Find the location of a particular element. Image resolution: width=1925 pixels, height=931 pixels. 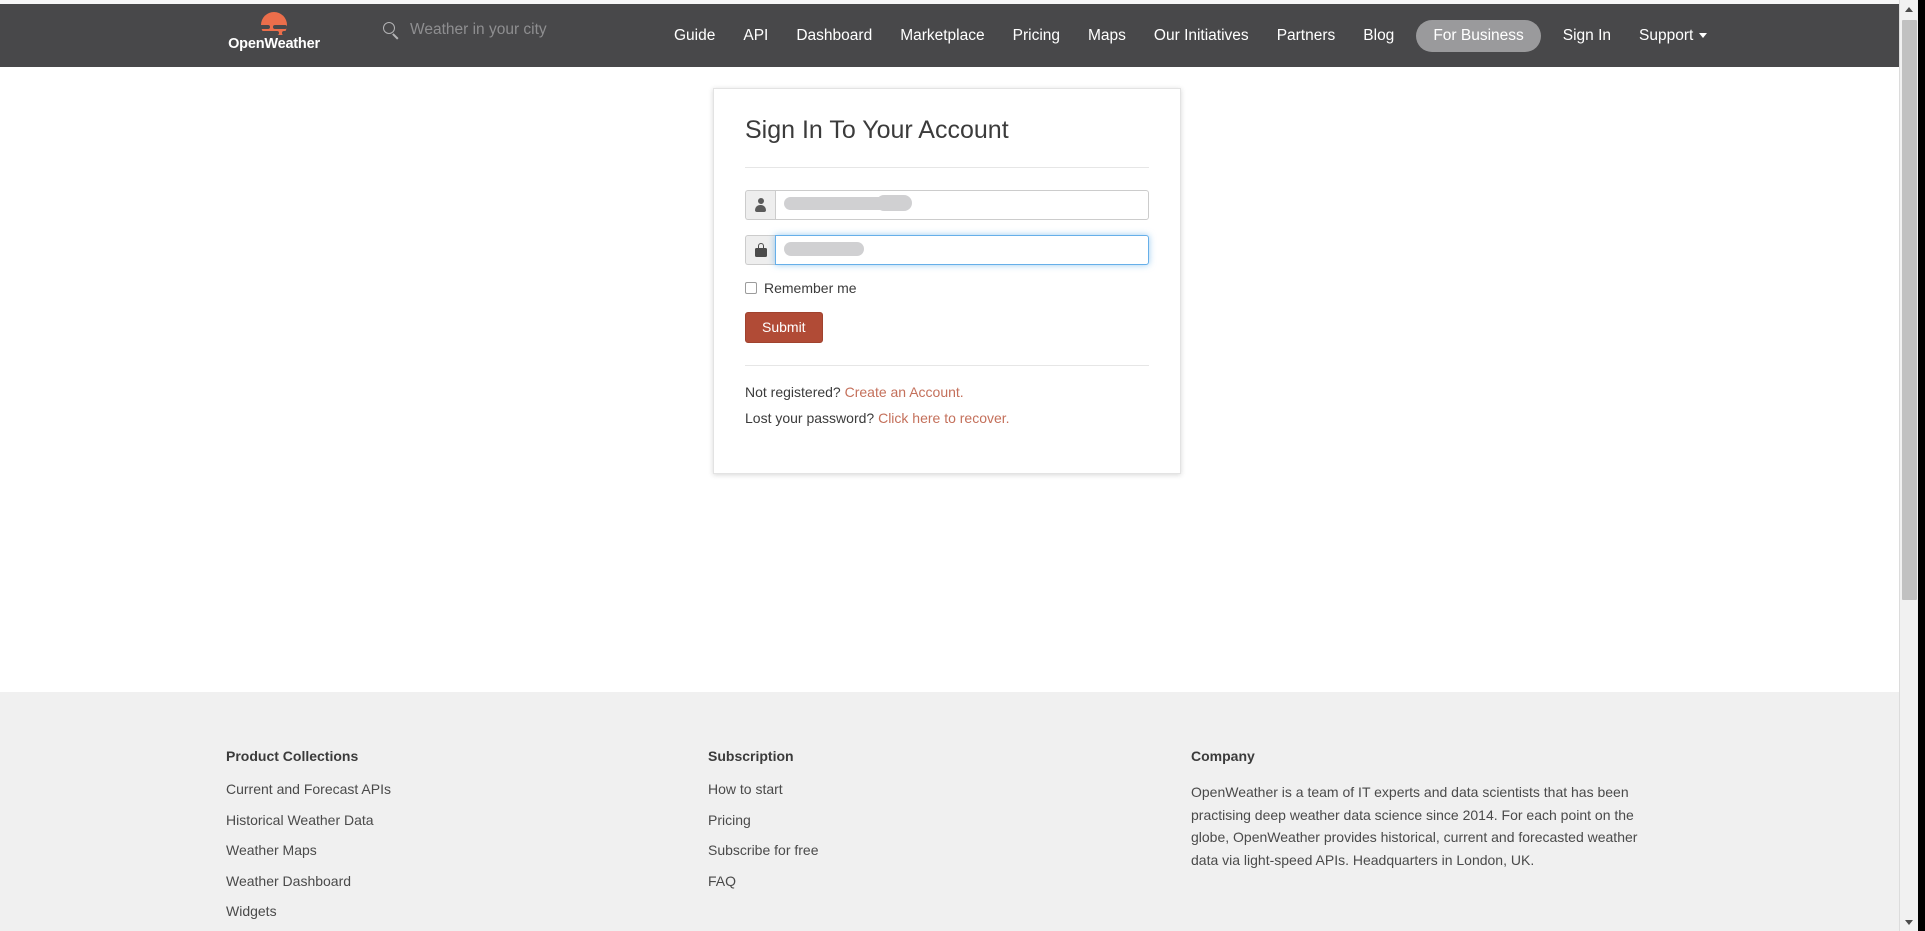

not-registered-line: Not registered? Create an Account. is located at coordinates (947, 392).